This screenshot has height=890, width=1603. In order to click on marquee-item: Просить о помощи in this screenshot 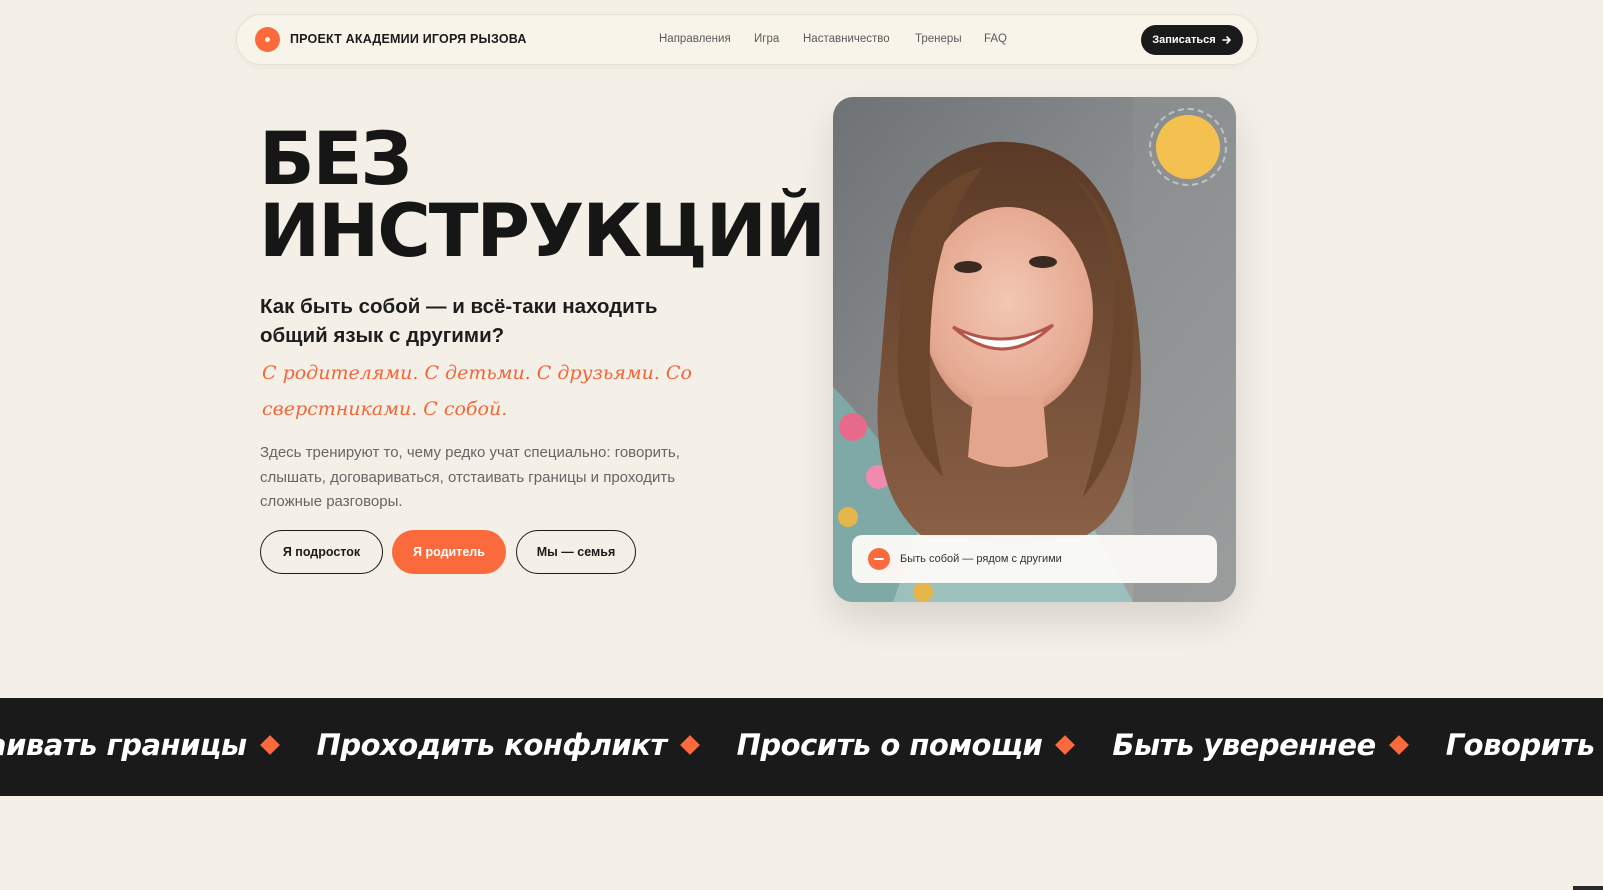, I will do `click(925, 745)`.